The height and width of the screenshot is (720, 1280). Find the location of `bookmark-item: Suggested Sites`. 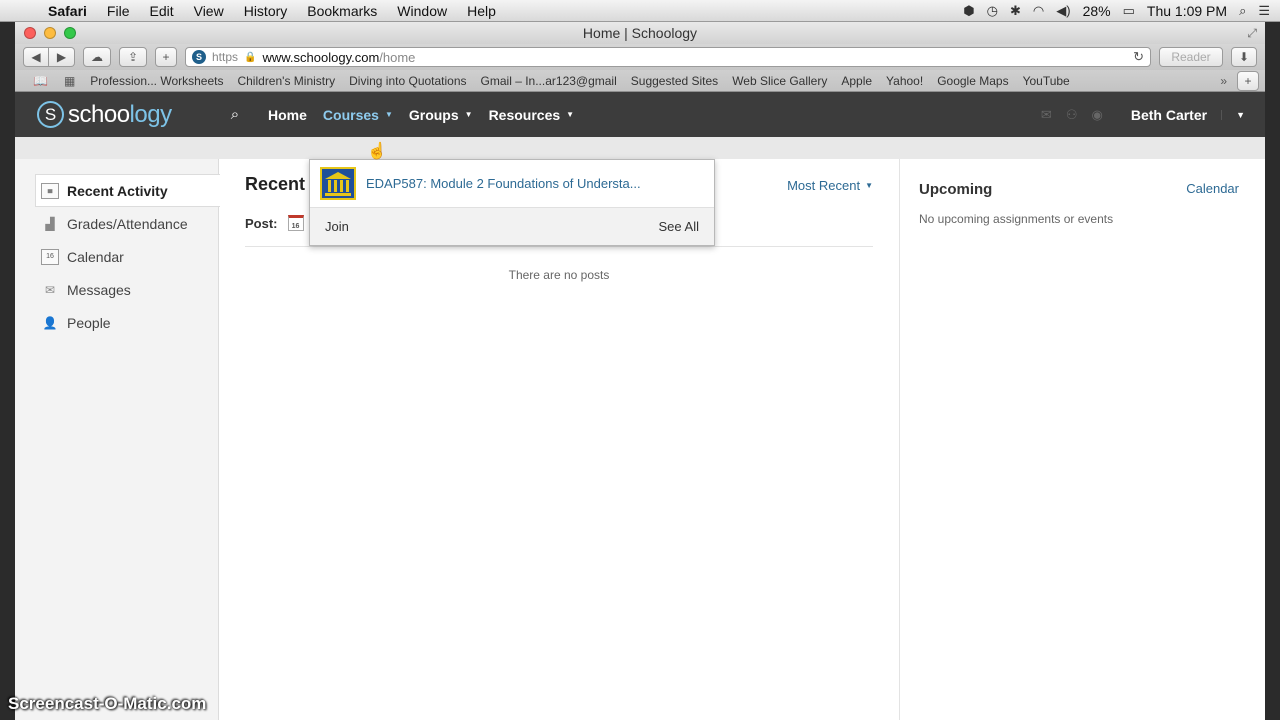

bookmark-item: Suggested Sites is located at coordinates (674, 81).